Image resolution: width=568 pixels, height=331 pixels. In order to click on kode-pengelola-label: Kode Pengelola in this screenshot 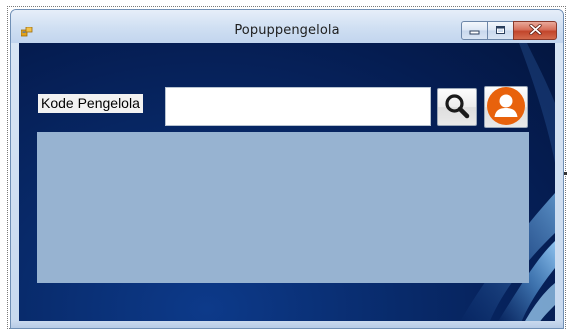, I will do `click(90, 103)`.